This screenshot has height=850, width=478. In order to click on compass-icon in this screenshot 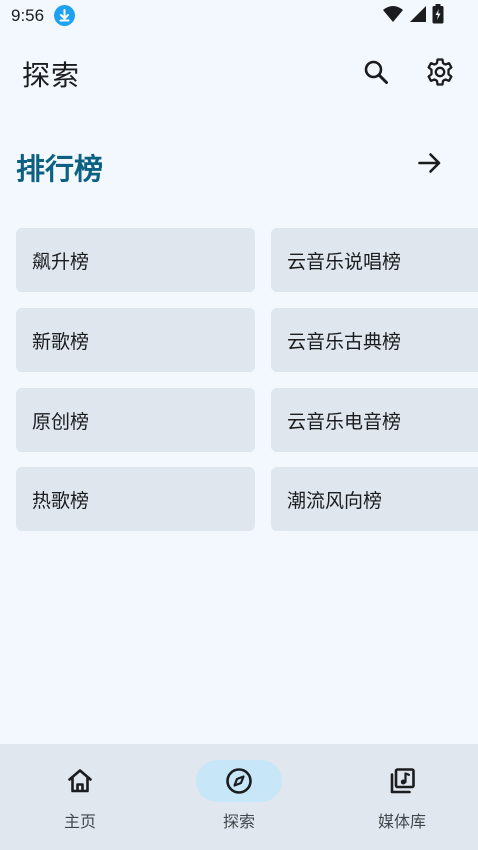, I will do `click(239, 781)`.